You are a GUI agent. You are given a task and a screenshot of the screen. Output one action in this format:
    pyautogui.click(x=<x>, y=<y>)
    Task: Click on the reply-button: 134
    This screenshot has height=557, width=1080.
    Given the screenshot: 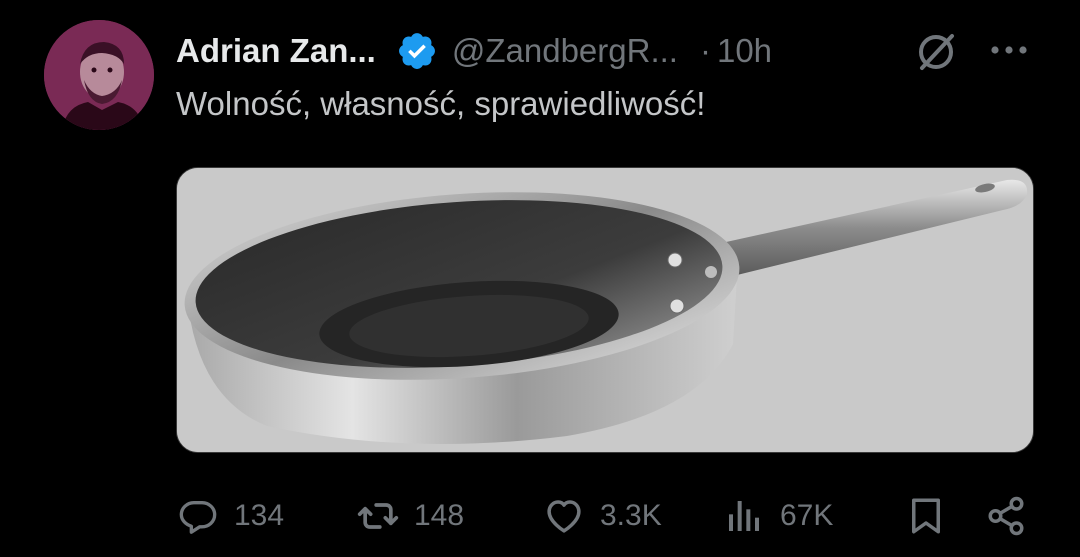 What is the action you would take?
    pyautogui.click(x=230, y=516)
    